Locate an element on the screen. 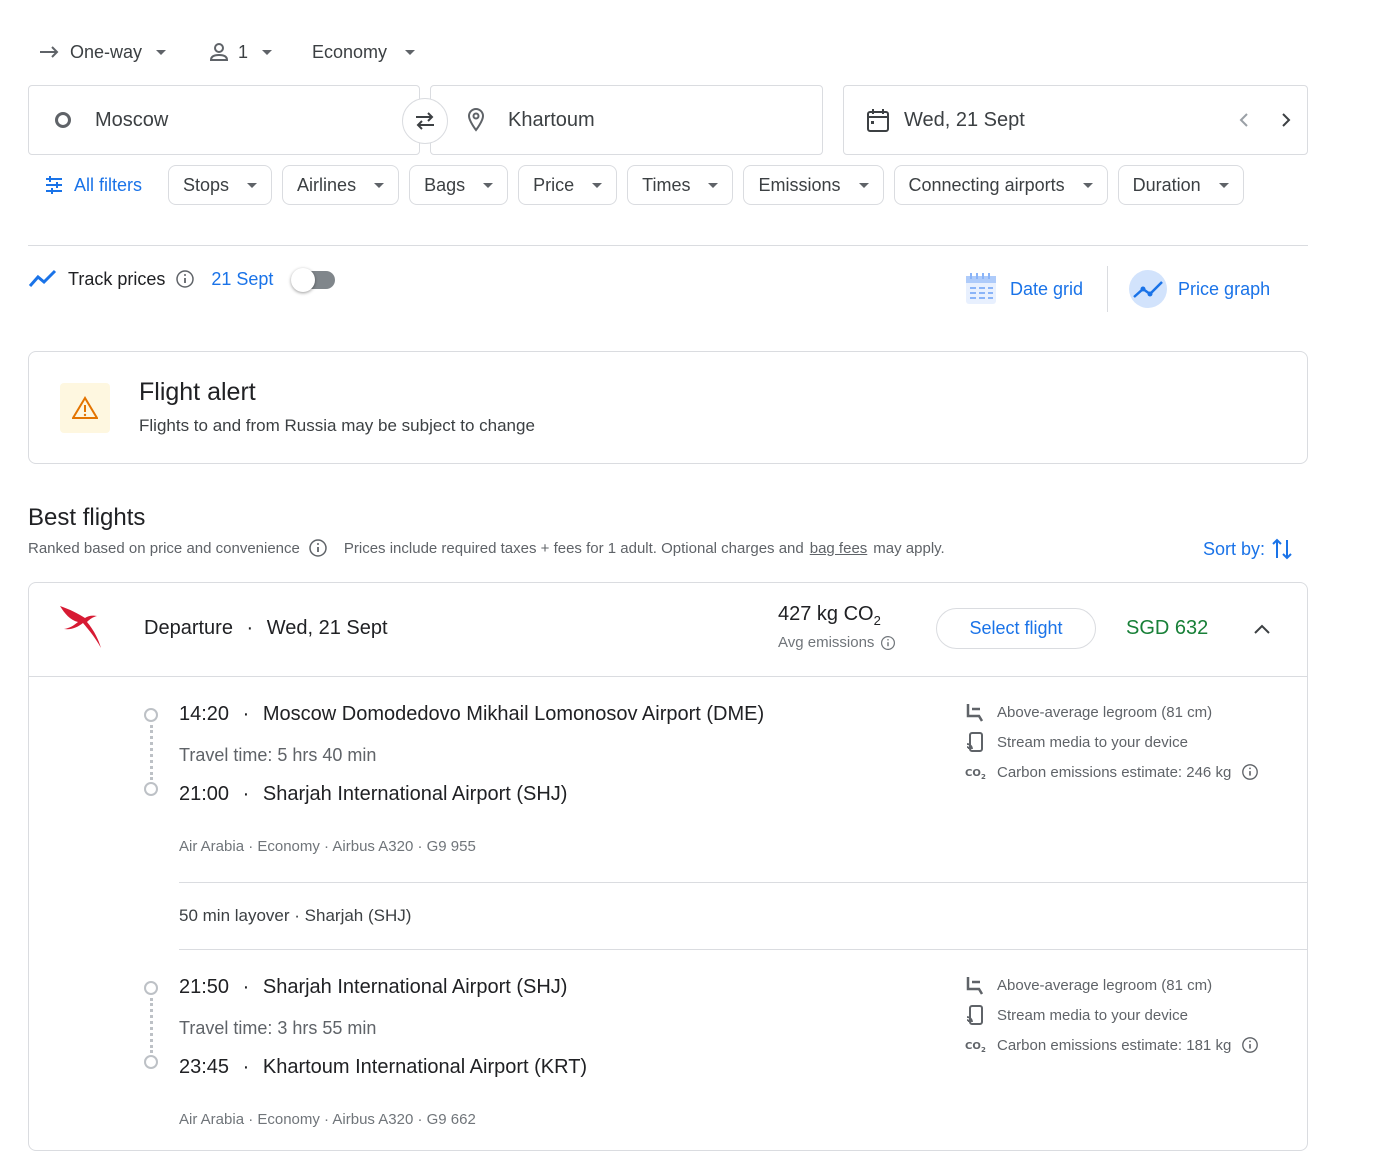 The height and width of the screenshot is (1176, 1376). swap-icon is located at coordinates (425, 121).